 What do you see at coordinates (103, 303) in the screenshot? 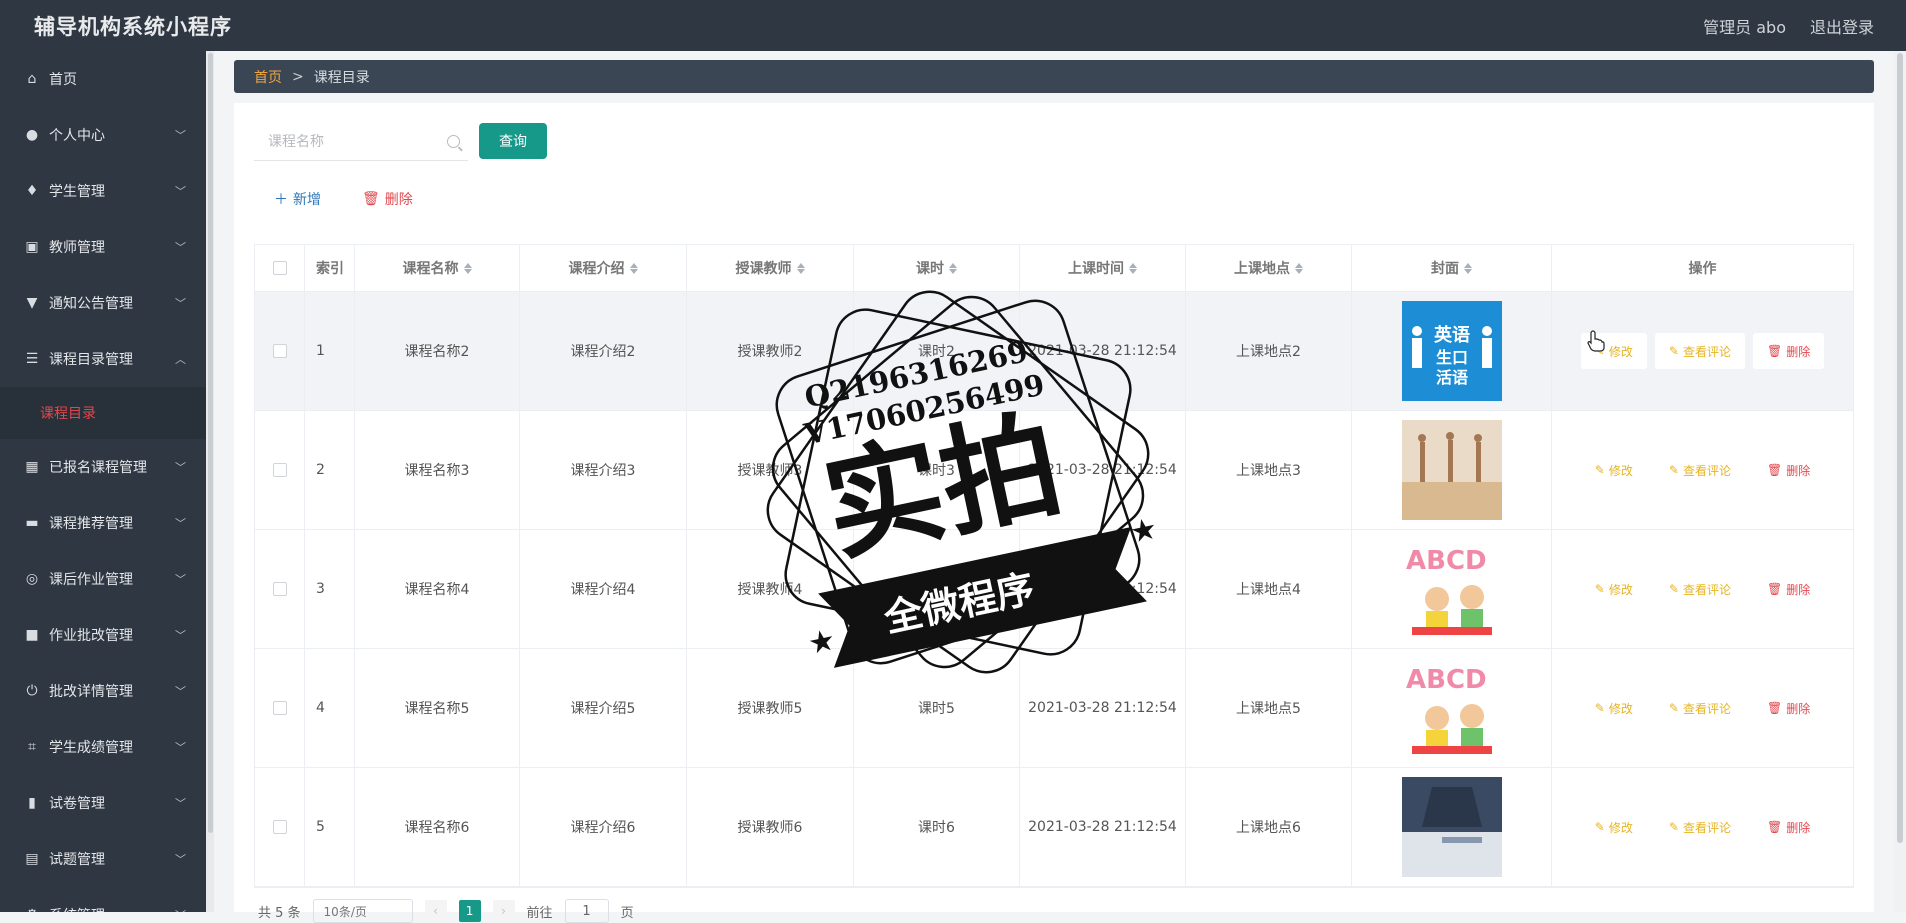
I see `sidebar-item-4: ▼ 通知公告管理 ﹀` at bounding box center [103, 303].